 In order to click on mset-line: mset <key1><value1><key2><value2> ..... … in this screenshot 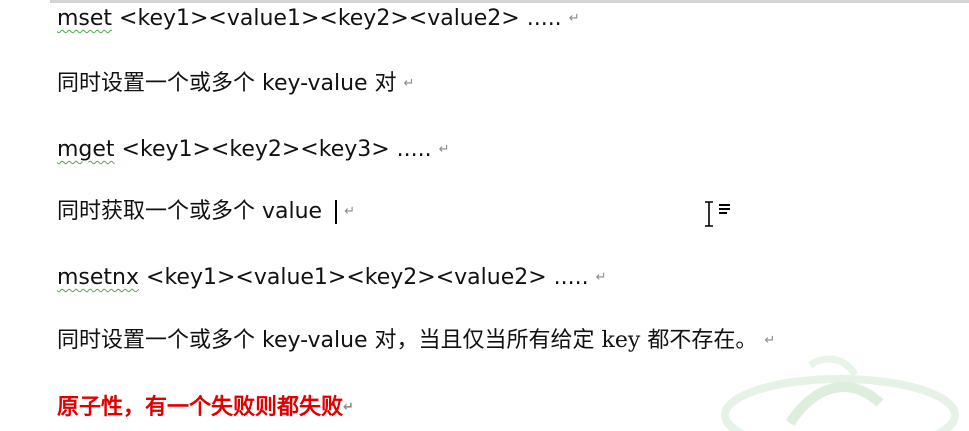, I will do `click(318, 19)`.